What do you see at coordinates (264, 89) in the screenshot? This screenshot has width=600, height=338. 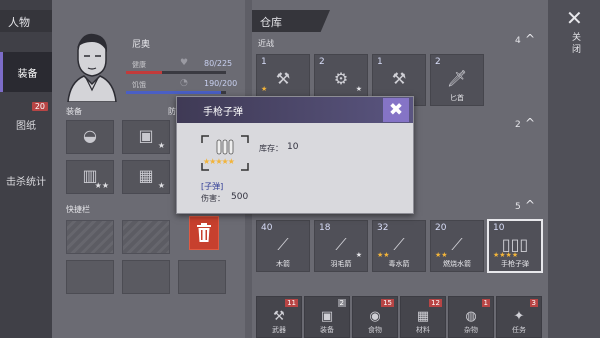 I see `item-stars: ★` at bounding box center [264, 89].